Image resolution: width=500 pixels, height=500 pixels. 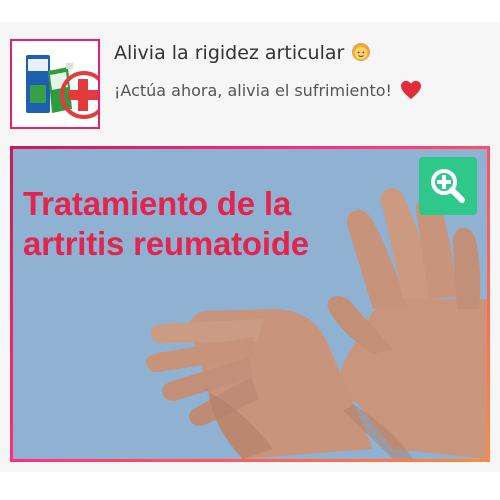 What do you see at coordinates (361, 52) in the screenshot?
I see `woman-emoji-icon` at bounding box center [361, 52].